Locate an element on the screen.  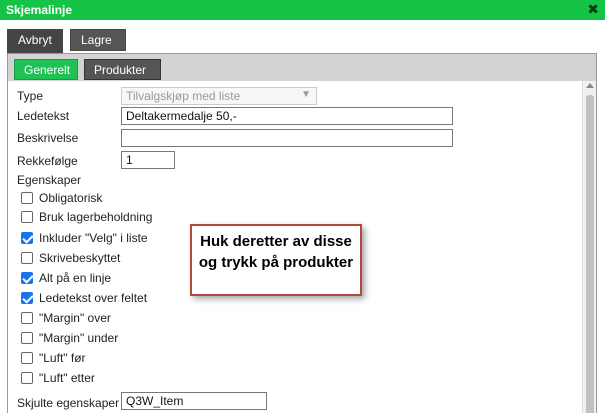
checkbox-label: "Margin" under is located at coordinates (79, 338).